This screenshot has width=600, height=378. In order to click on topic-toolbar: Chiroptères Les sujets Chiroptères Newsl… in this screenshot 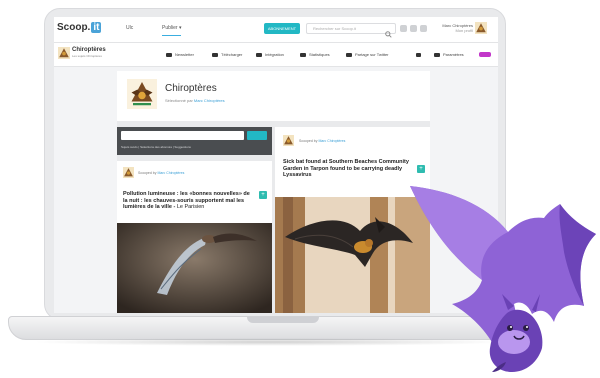, I will do `click(276, 55)`.